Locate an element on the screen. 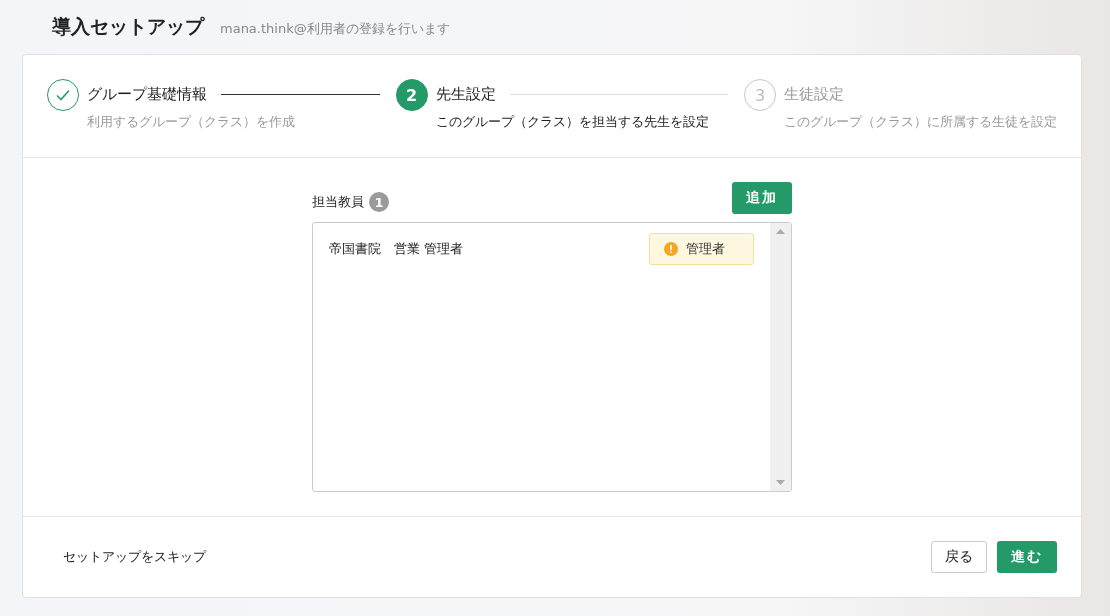 This screenshot has width=1110, height=616. step-title: グループ基礎情報 is located at coordinates (147, 94).